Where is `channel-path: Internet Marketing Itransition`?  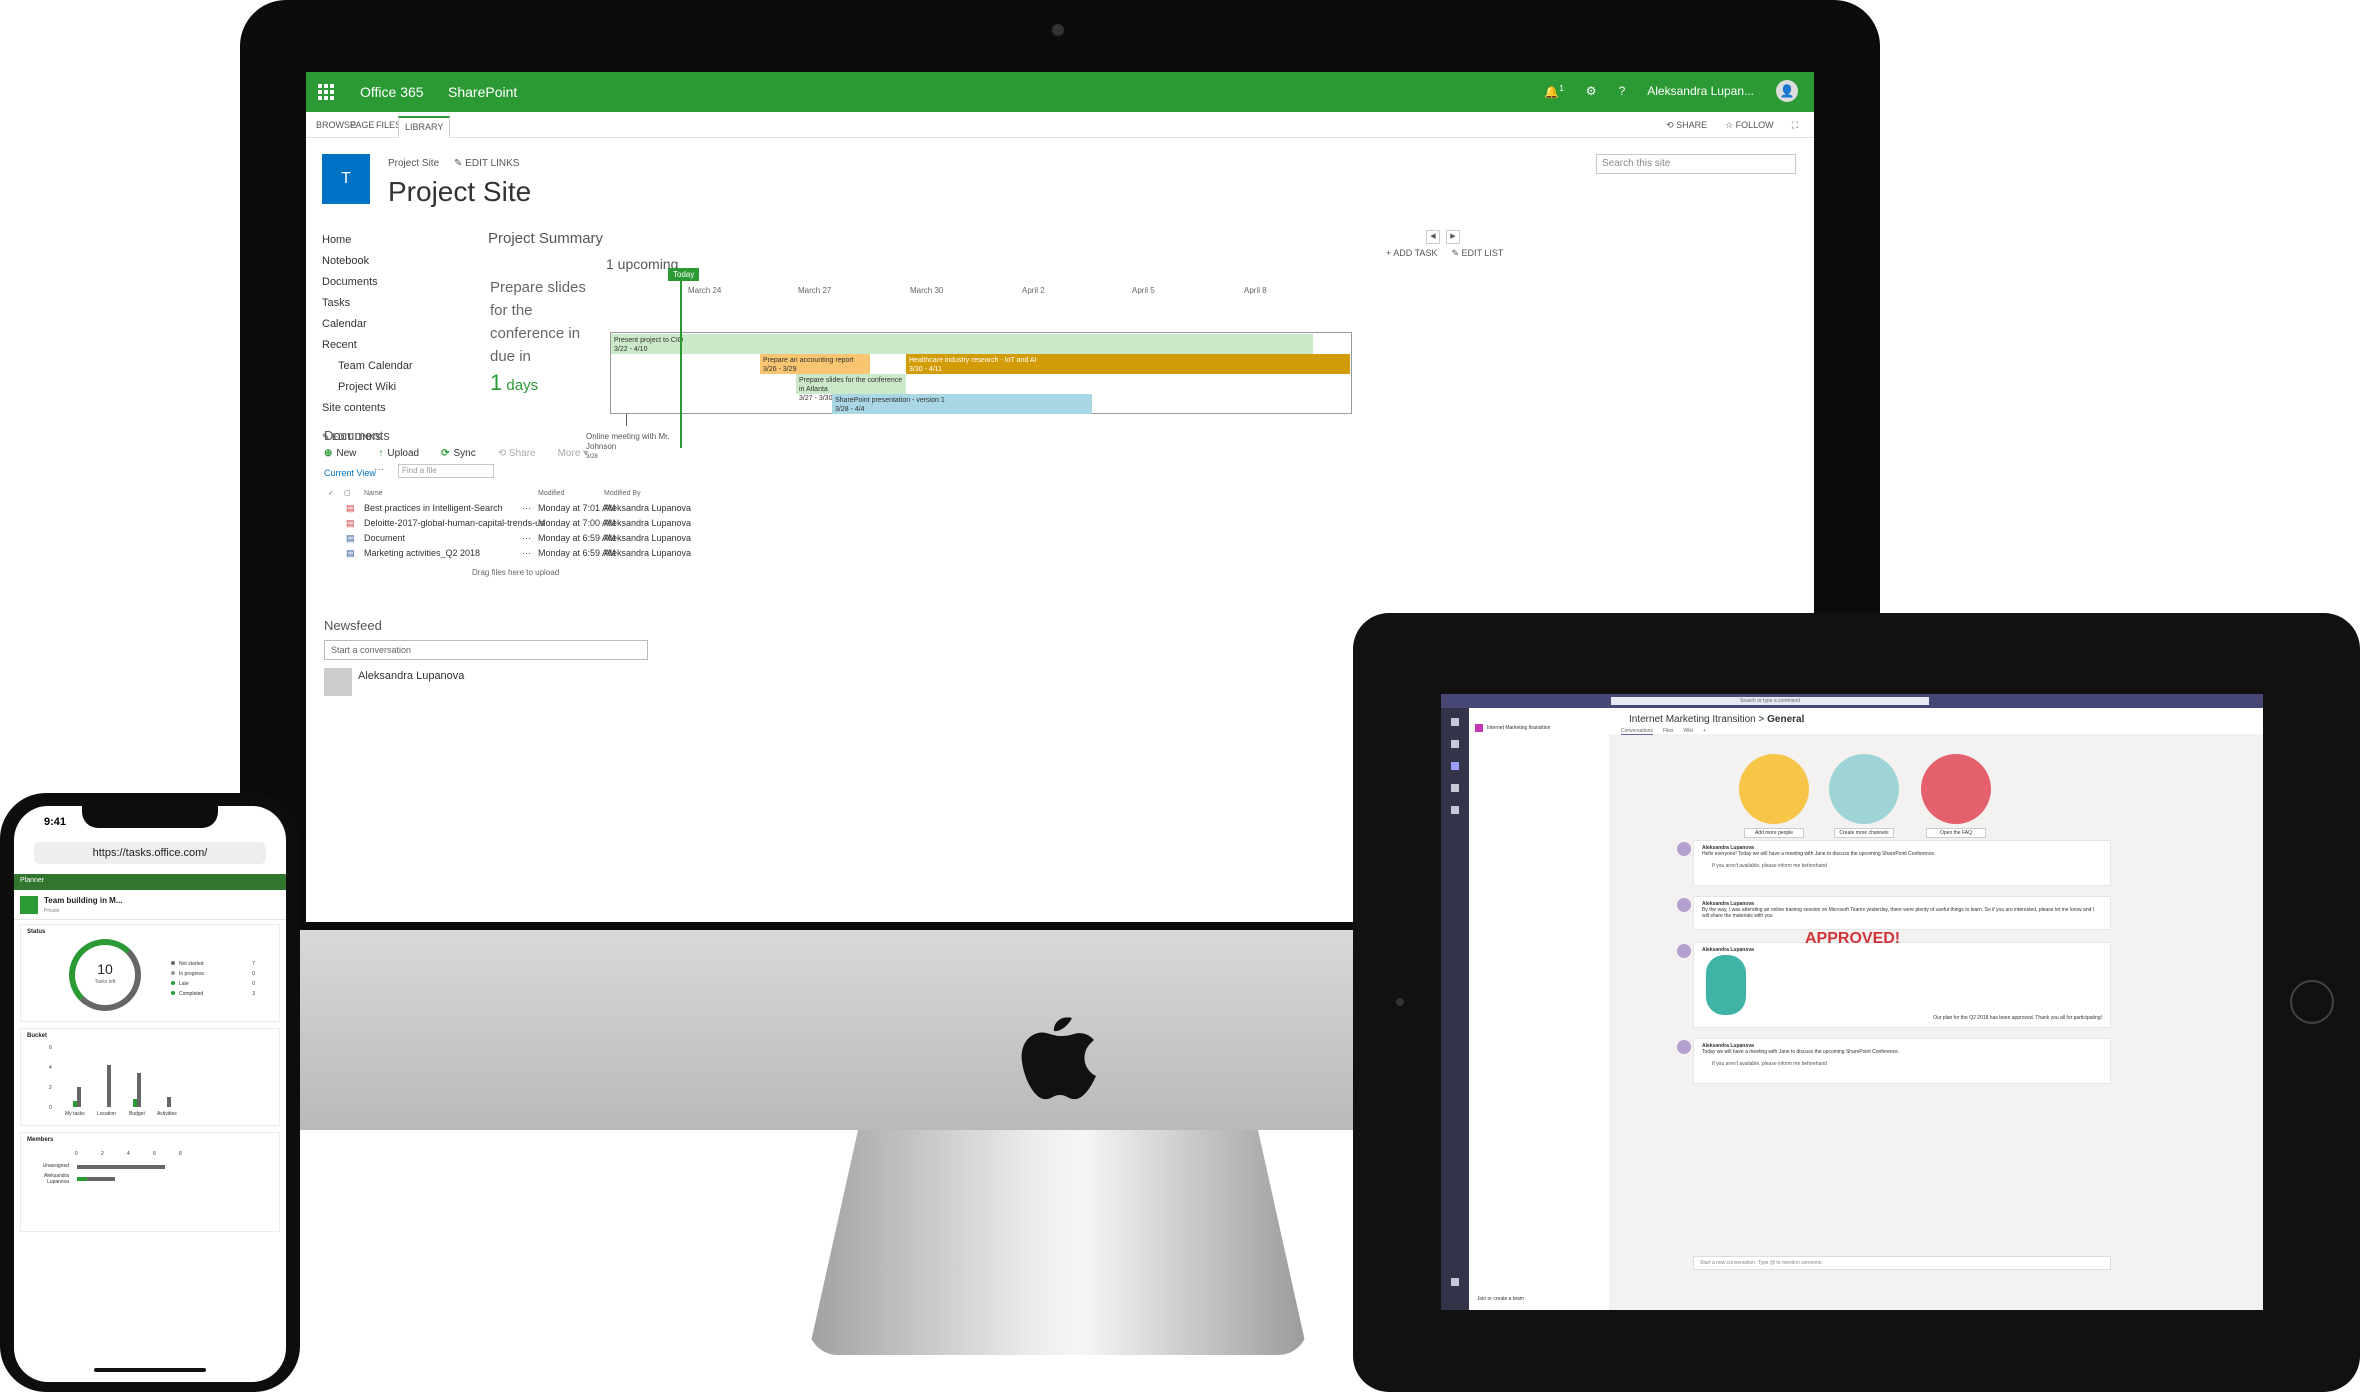 channel-path: Internet Marketing Itransition is located at coordinates (1692, 719).